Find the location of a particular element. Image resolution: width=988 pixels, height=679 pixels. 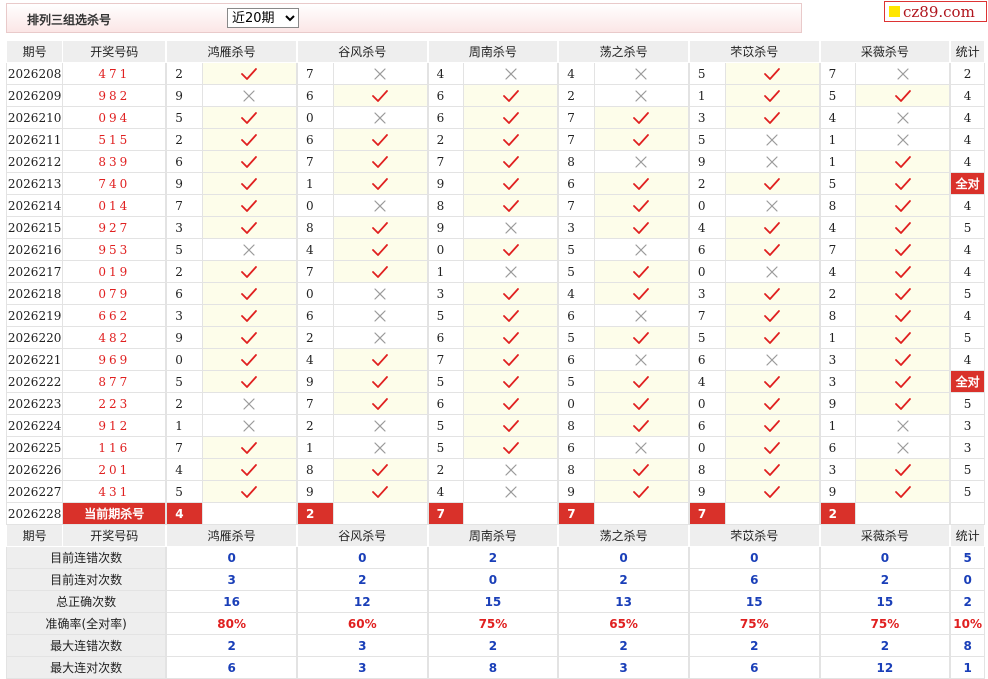

stats-row: 最大连对次数 6 3 8 3 6 12 1 is located at coordinates (496, 667).